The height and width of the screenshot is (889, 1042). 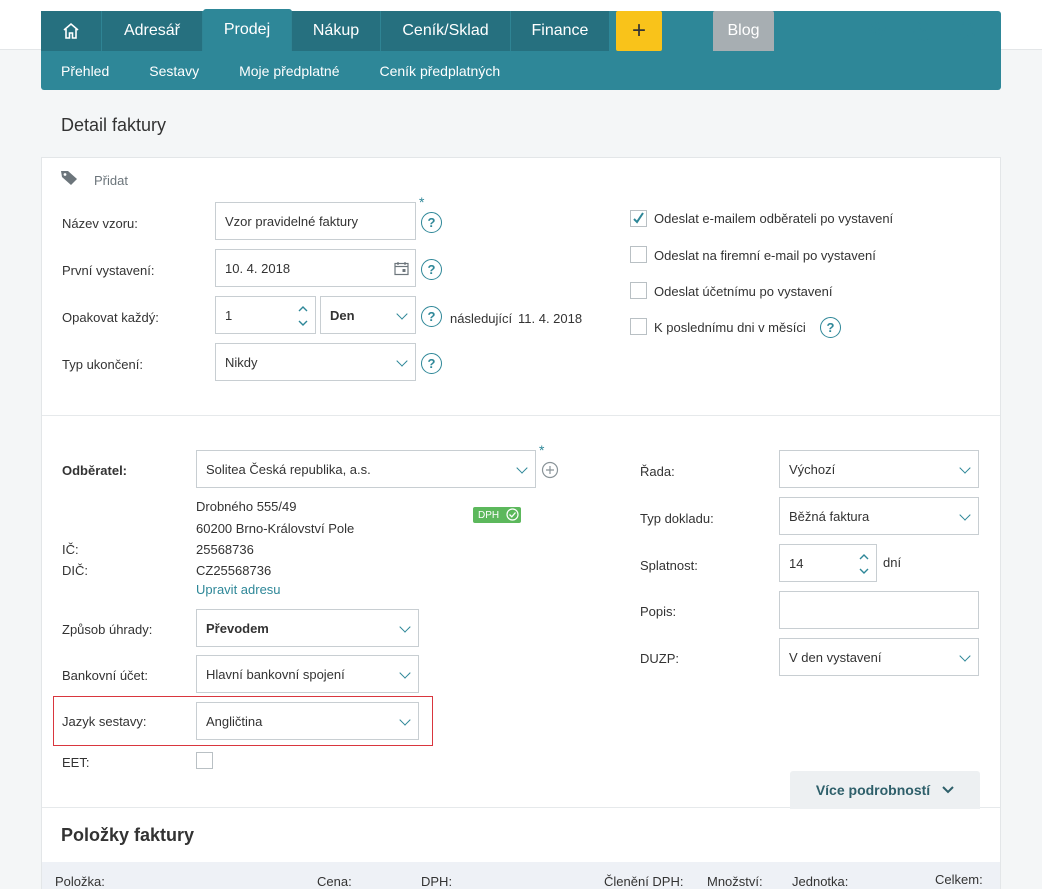 What do you see at coordinates (234, 570) in the screenshot?
I see `dic-value: CZ25568736` at bounding box center [234, 570].